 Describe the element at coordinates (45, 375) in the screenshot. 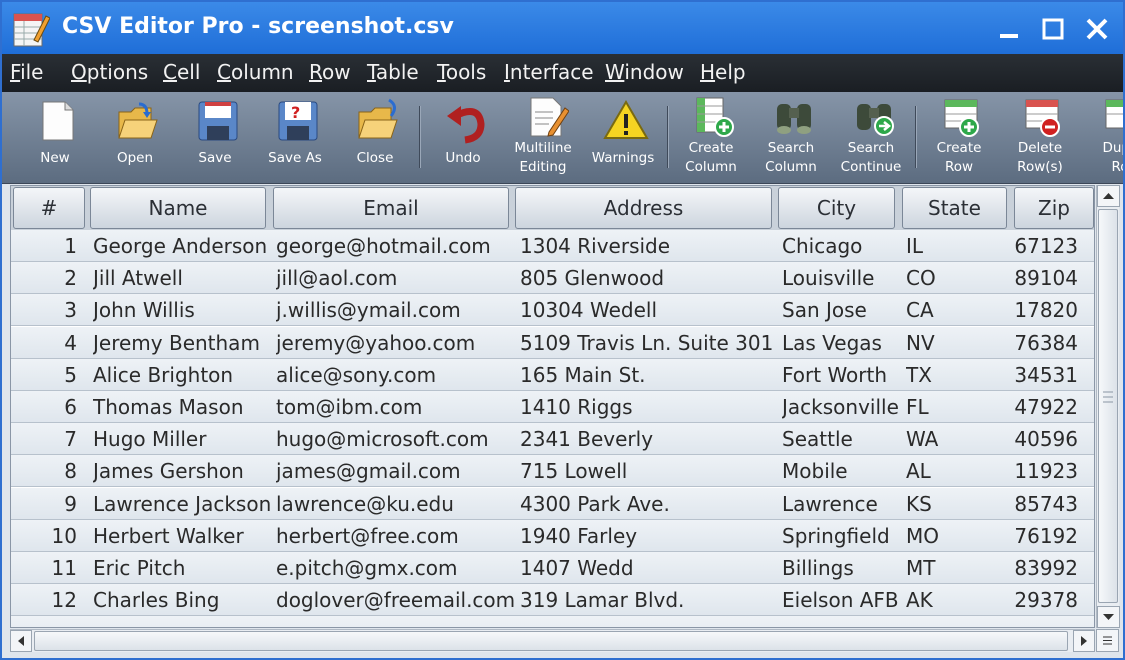

I see `cell-index: 5` at that location.